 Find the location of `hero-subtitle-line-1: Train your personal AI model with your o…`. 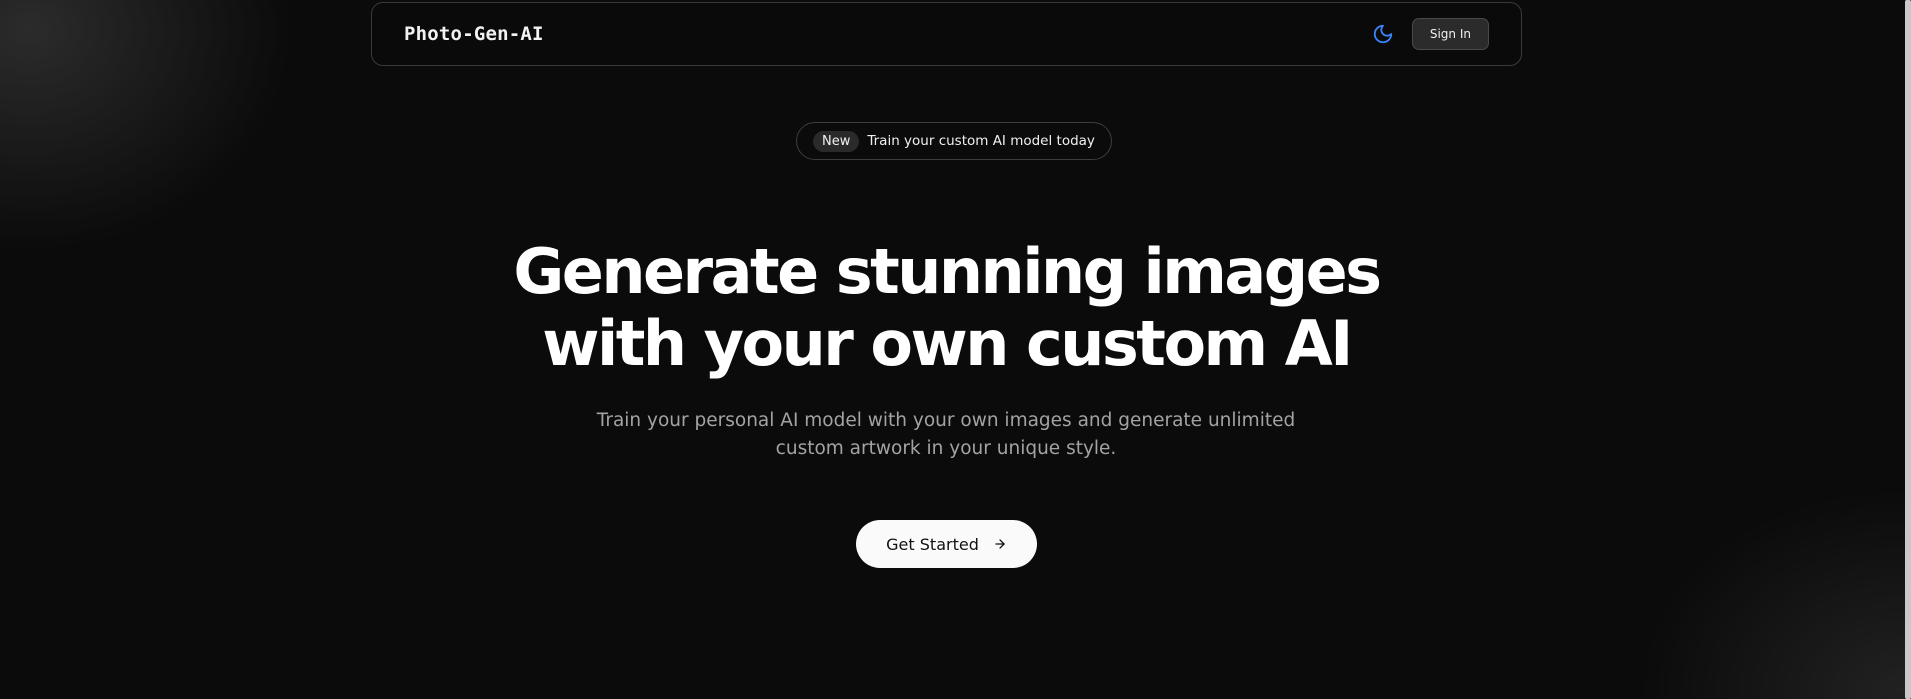

hero-subtitle-line-1: Train your personal AI model with your o… is located at coordinates (946, 420).